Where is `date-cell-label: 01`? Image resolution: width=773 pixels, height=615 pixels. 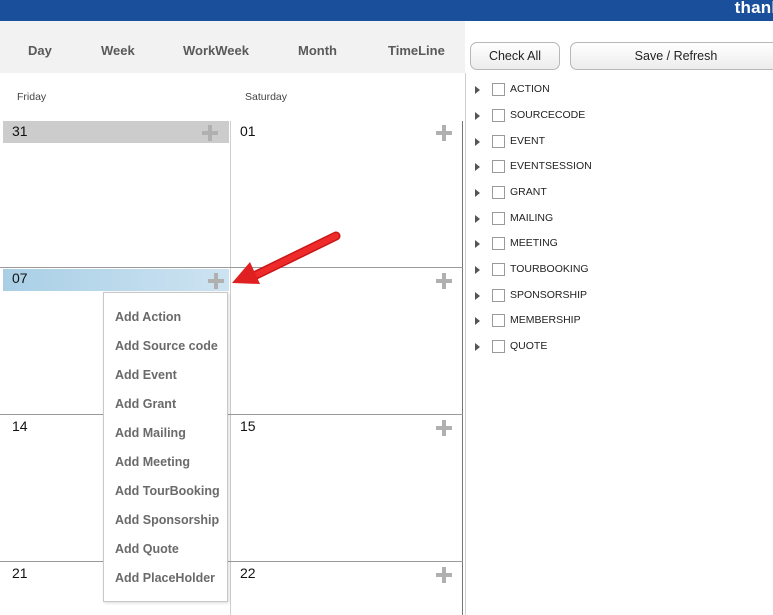
date-cell-label: 01 is located at coordinates (248, 131).